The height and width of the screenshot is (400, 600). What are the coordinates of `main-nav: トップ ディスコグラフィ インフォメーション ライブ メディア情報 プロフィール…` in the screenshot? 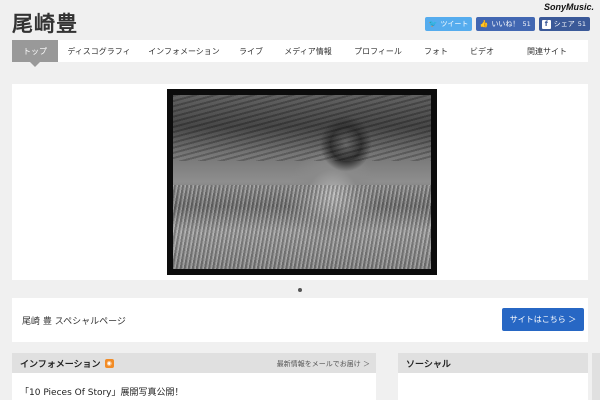 It's located at (300, 53).